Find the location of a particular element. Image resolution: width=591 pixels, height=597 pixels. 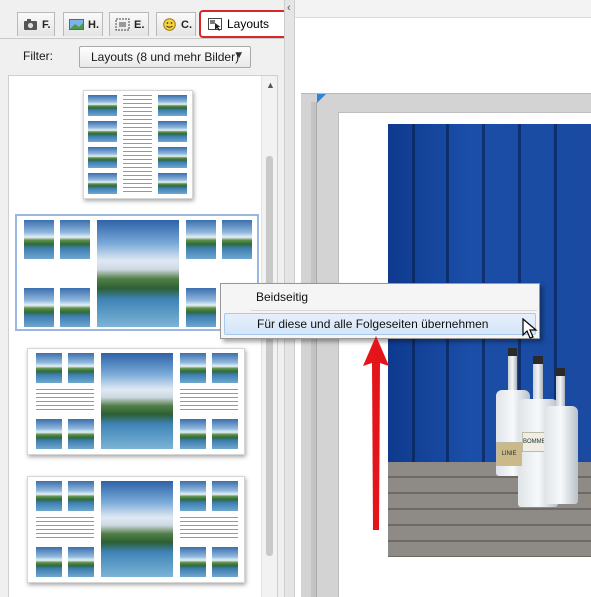

menu-item-beidseitig: Beidseitig is located at coordinates (380, 297).